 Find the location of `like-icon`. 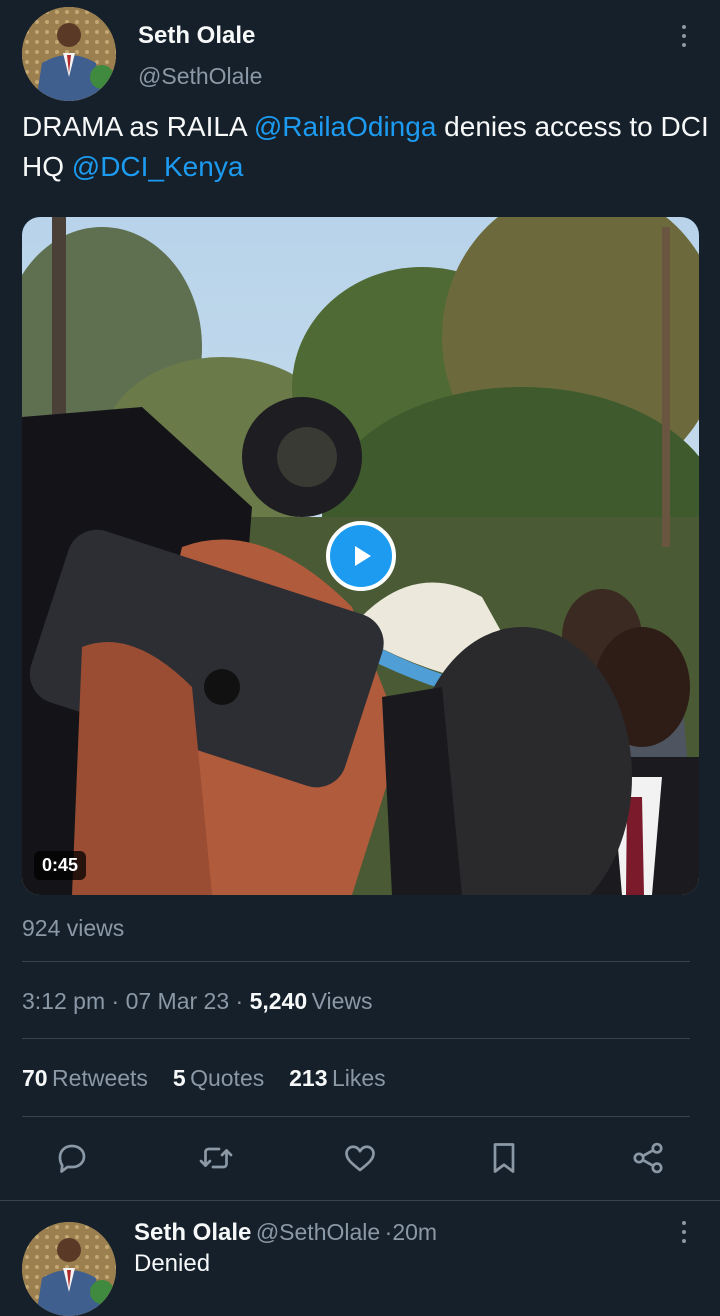

like-icon is located at coordinates (360, 1158).